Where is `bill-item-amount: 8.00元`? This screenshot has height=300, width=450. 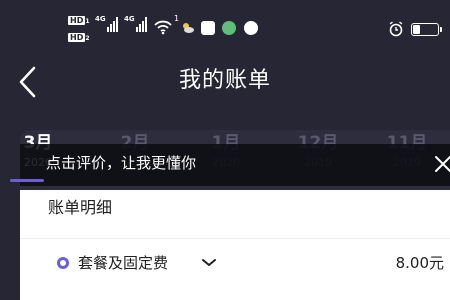 bill-item-amount: 8.00元 is located at coordinates (419, 263).